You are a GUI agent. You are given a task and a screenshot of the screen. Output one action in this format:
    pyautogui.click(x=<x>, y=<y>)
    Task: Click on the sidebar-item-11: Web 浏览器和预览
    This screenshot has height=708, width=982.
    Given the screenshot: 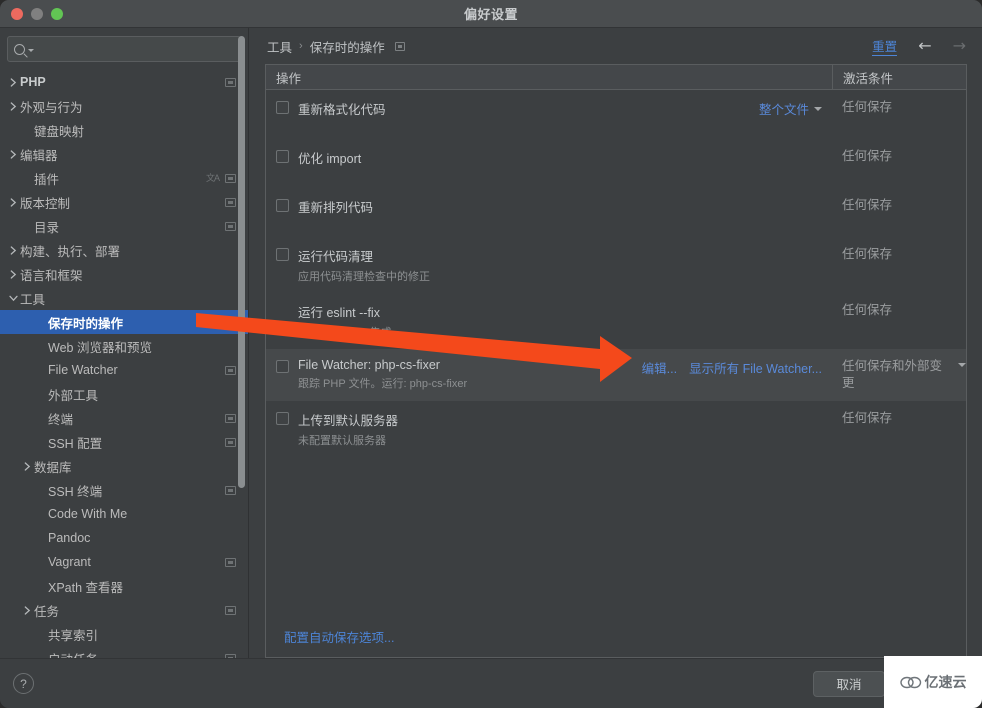 What is the action you would take?
    pyautogui.click(x=124, y=346)
    